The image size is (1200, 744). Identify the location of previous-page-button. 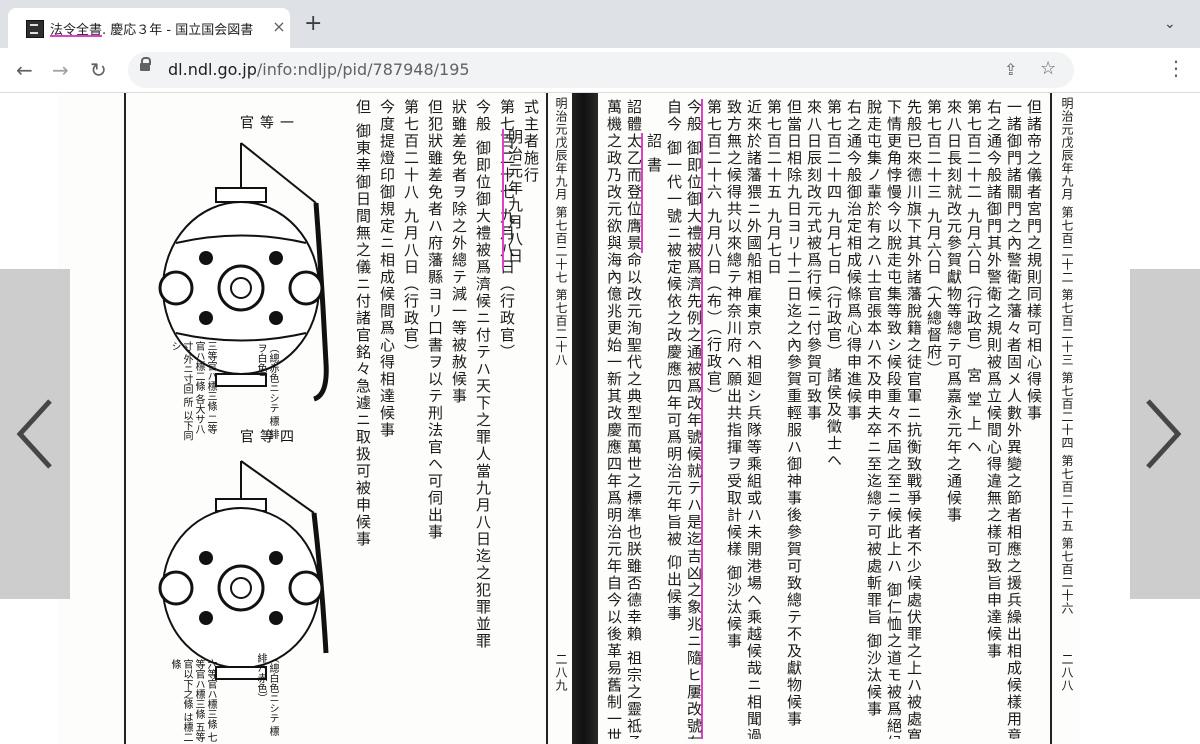
(35, 434).